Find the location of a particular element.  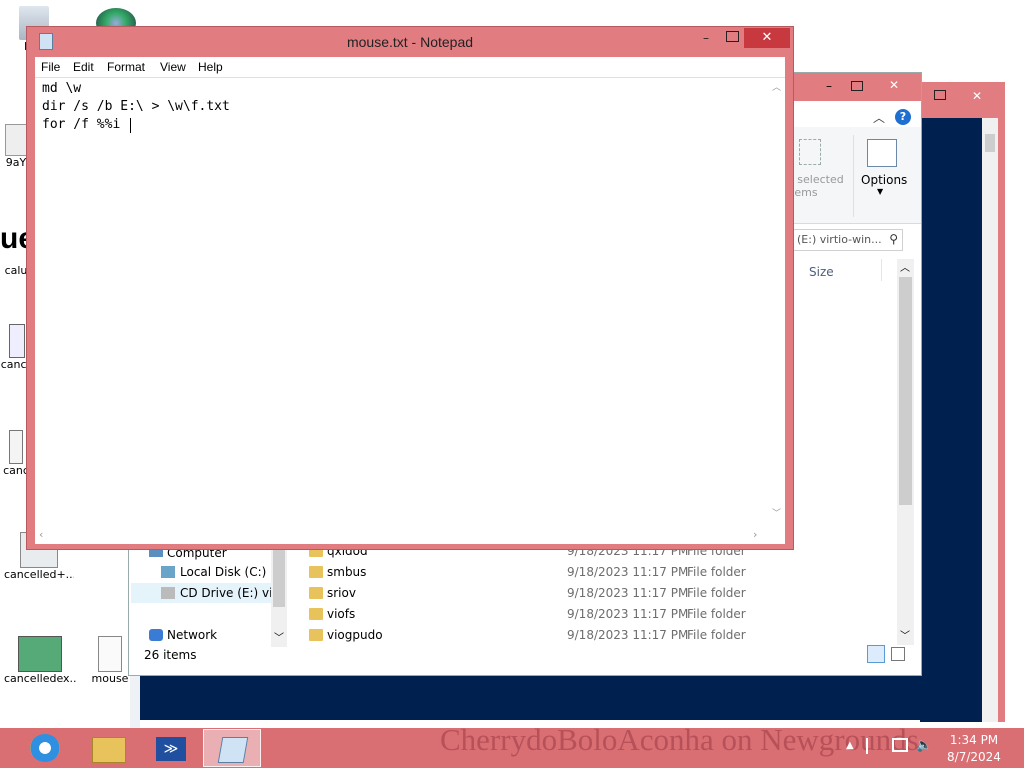

column-header-size: Size is located at coordinates (821, 272).